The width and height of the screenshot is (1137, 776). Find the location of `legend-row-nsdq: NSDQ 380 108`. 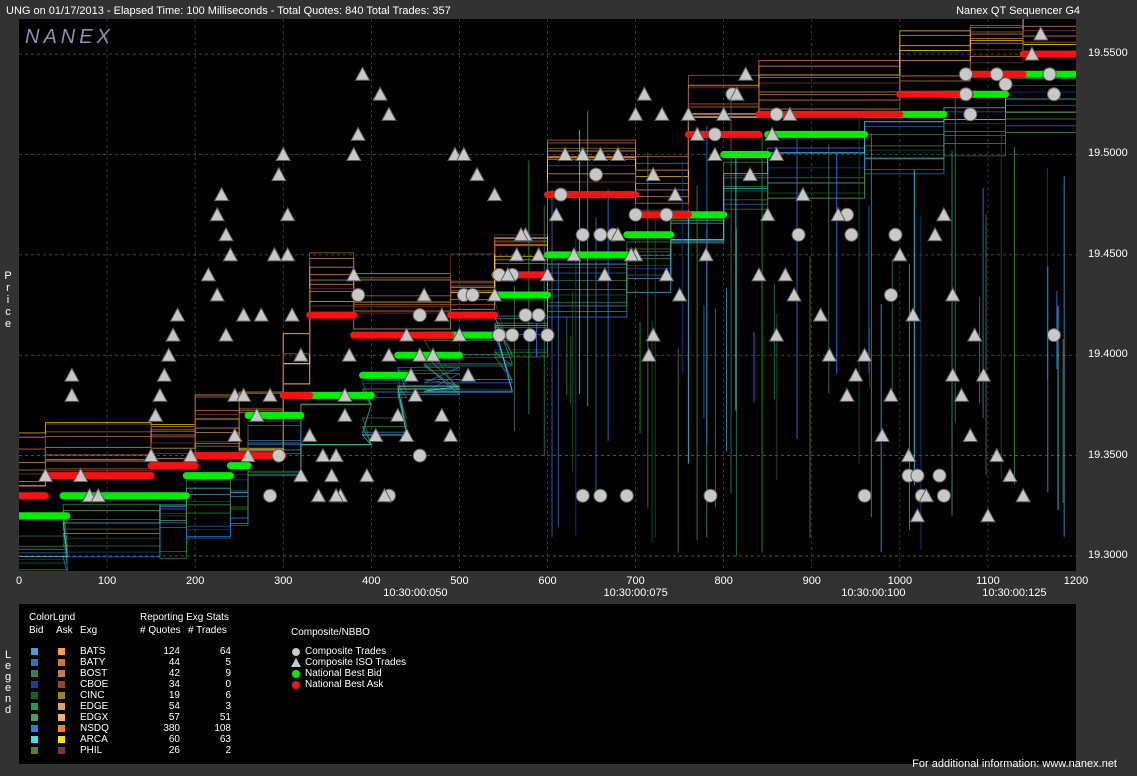

legend-row-nsdq: NSDQ 380 108 is located at coordinates (149, 728).